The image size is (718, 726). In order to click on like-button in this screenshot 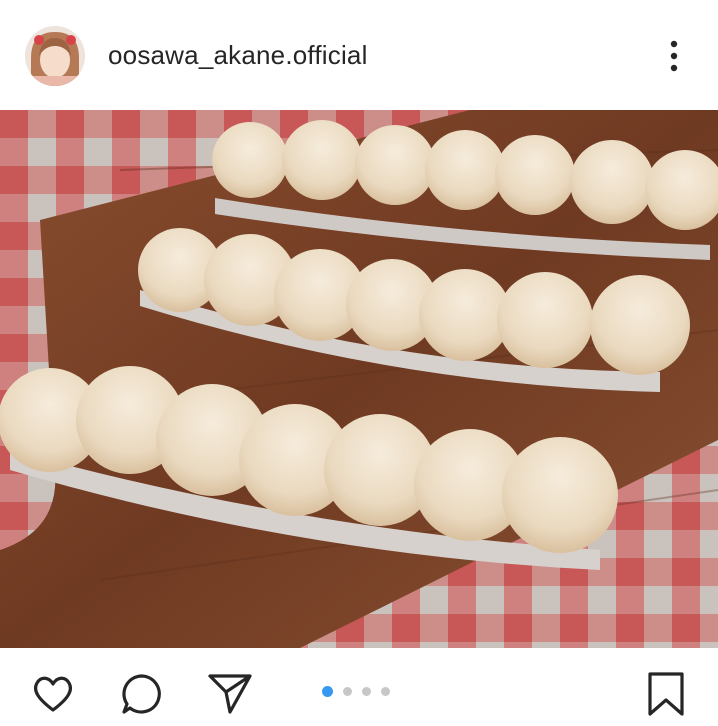, I will do `click(53, 694)`.